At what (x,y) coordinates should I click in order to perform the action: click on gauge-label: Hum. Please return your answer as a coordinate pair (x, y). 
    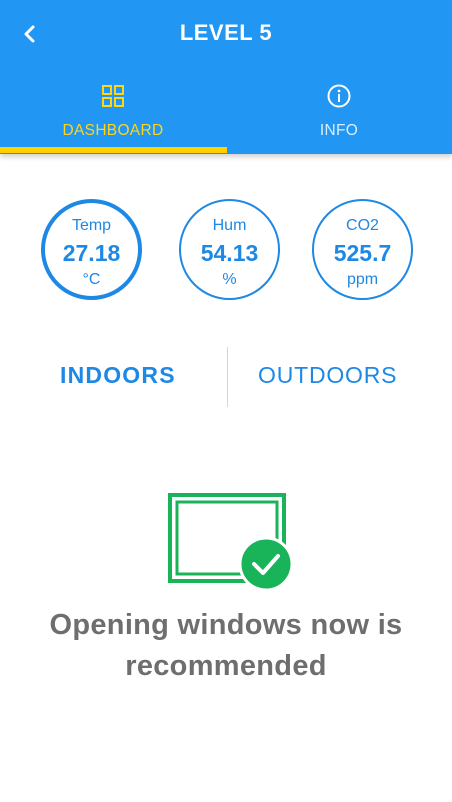
    Looking at the image, I should click on (229, 225).